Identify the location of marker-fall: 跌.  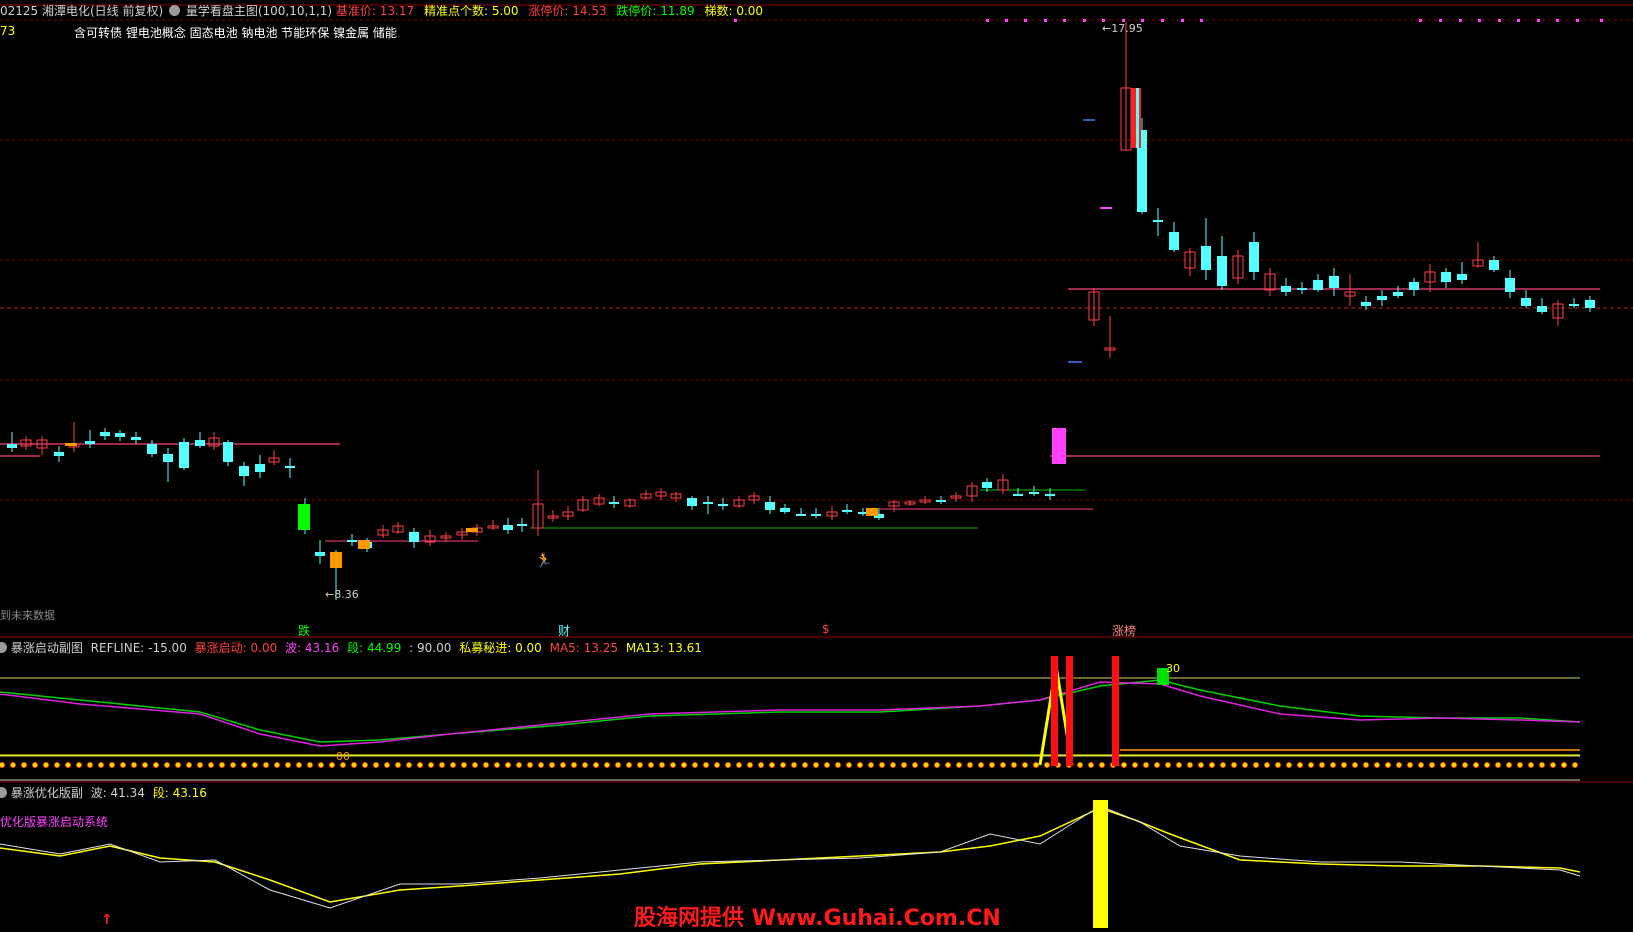
(304, 631).